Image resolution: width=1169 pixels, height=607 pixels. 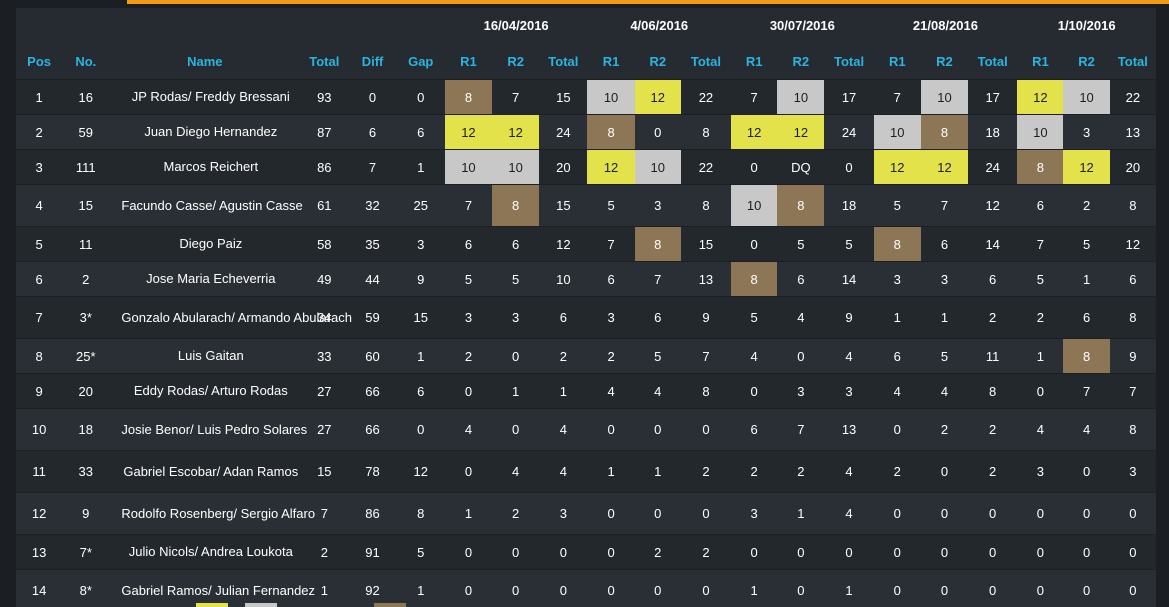 What do you see at coordinates (754, 471) in the screenshot?
I see `event-3-r1-cell: 2` at bounding box center [754, 471].